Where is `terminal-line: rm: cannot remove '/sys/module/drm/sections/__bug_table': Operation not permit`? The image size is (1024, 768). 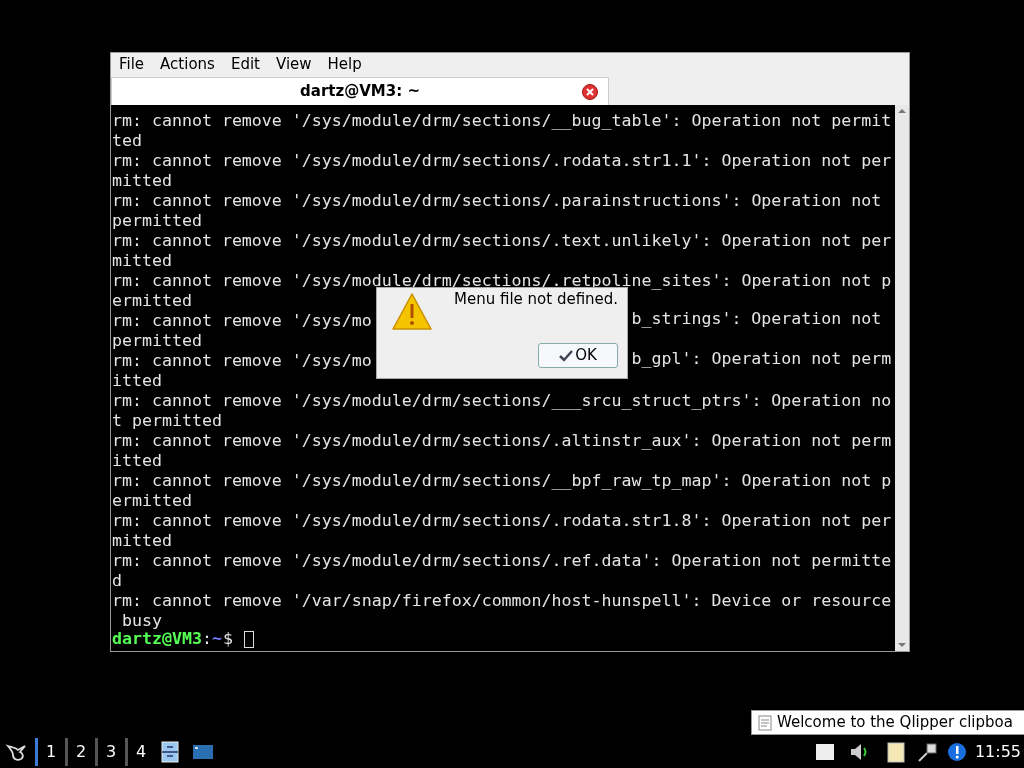
terminal-line: rm: cannot remove '/sys/module/drm/sections/__bug_table': Operation not permit is located at coordinates (502, 120).